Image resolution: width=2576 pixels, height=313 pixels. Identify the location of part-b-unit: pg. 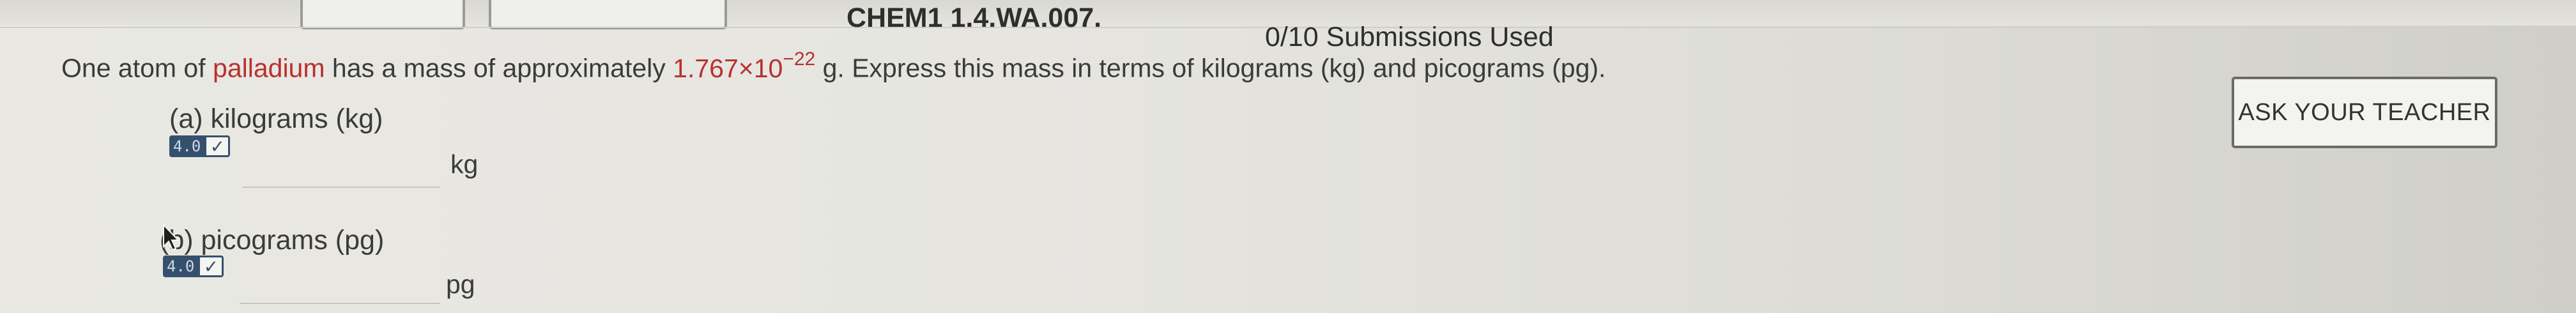
(460, 284).